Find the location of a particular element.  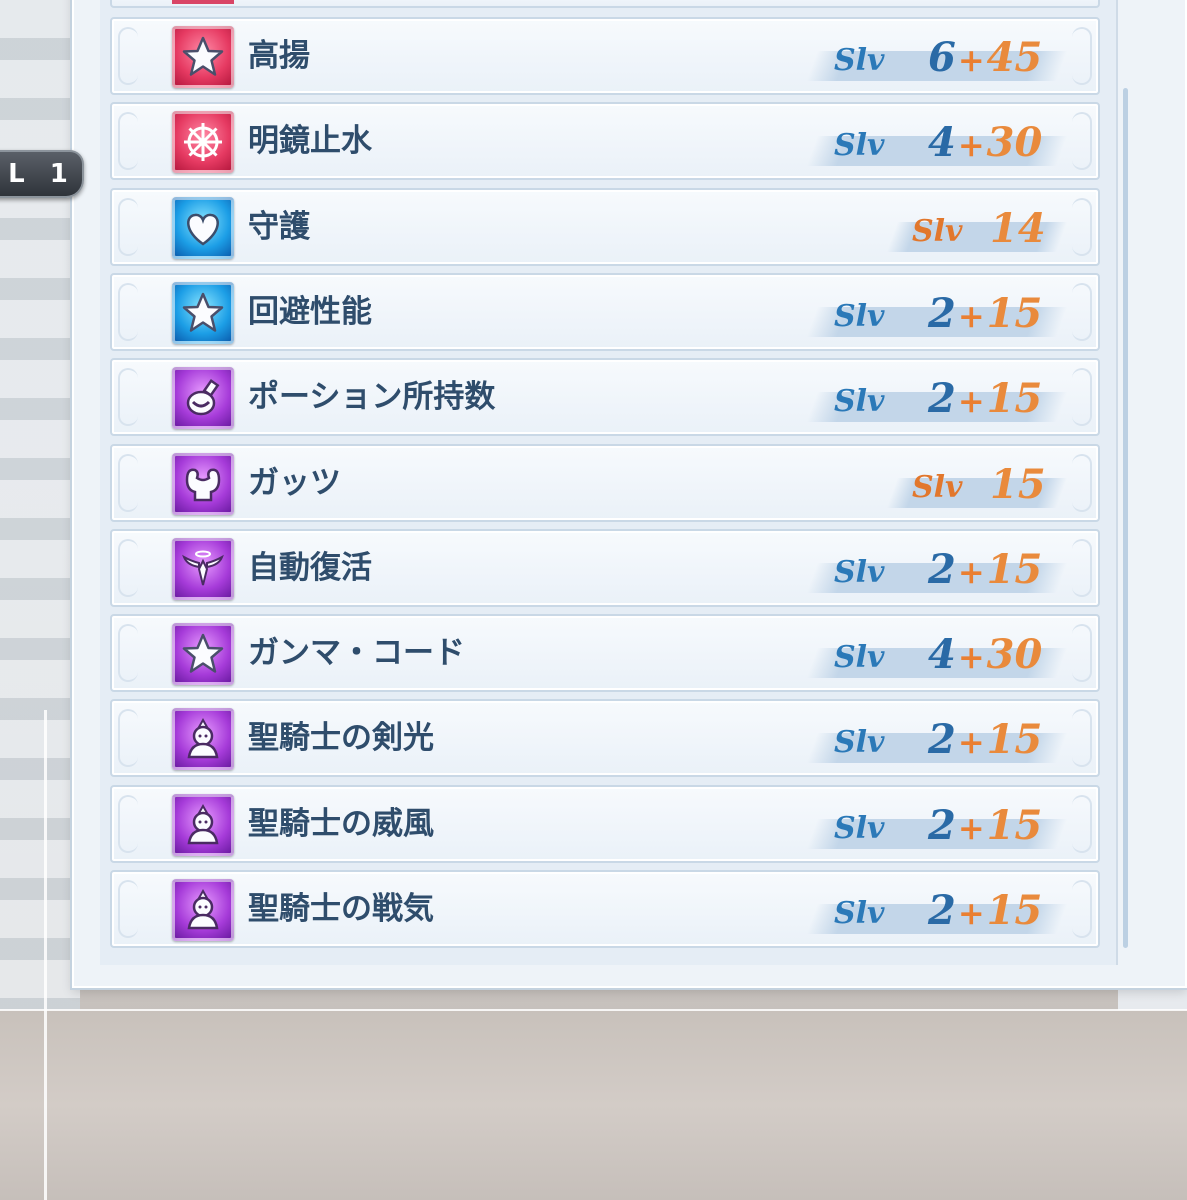

skill-row: ガッツ Slv 15 is located at coordinates (605, 482).